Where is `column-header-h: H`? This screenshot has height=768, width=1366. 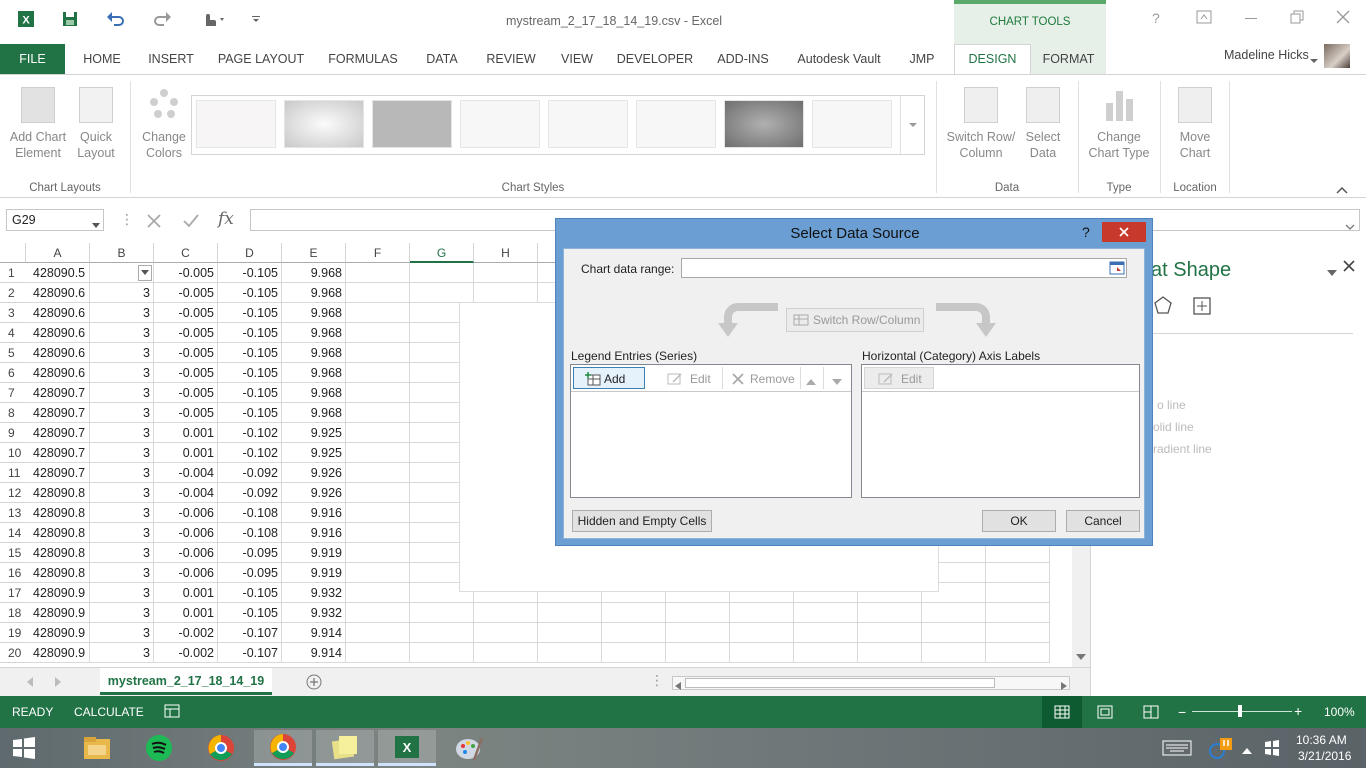 column-header-h: H is located at coordinates (506, 253).